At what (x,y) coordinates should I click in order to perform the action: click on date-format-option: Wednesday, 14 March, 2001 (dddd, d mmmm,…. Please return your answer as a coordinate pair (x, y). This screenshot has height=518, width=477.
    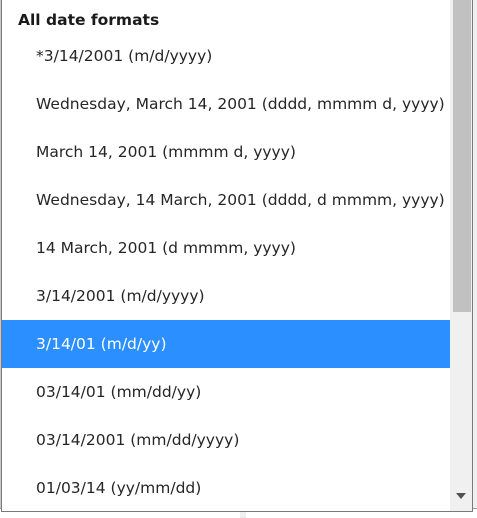
    Looking at the image, I should click on (226, 200).